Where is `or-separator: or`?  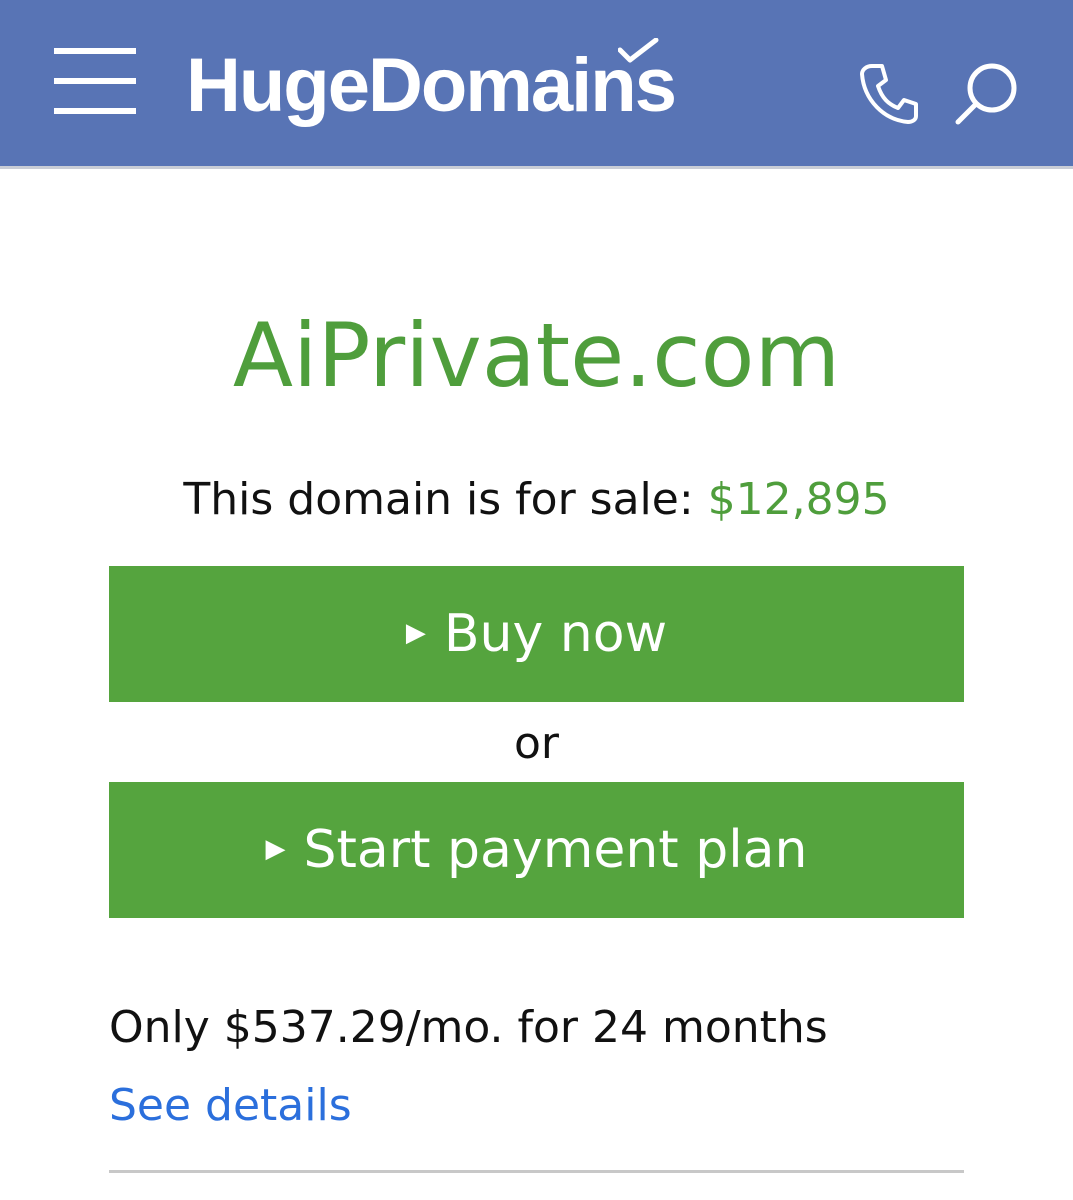 or-separator: or is located at coordinates (536, 743).